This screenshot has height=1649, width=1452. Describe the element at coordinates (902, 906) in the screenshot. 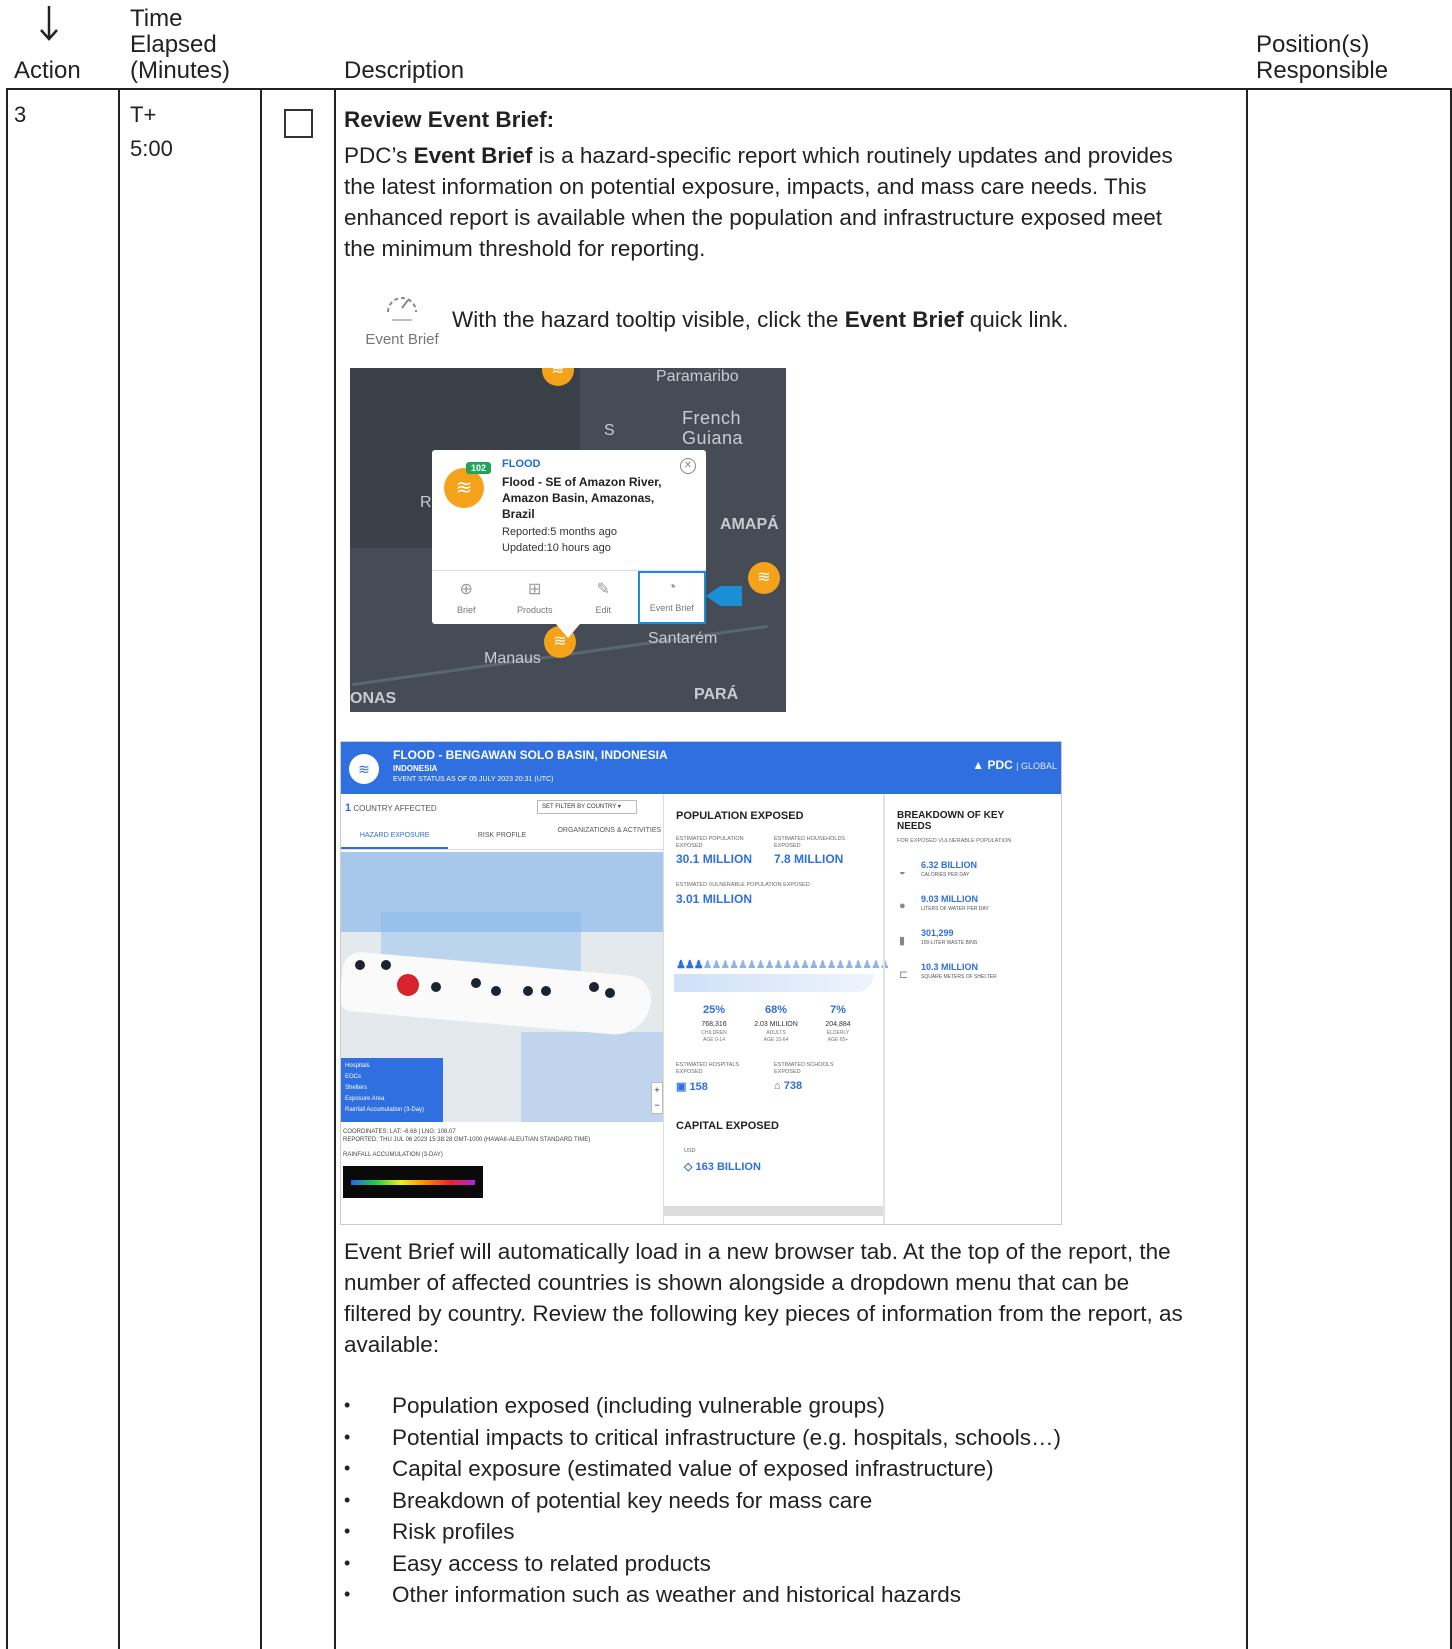

I see `water-drop-icon: ●` at that location.